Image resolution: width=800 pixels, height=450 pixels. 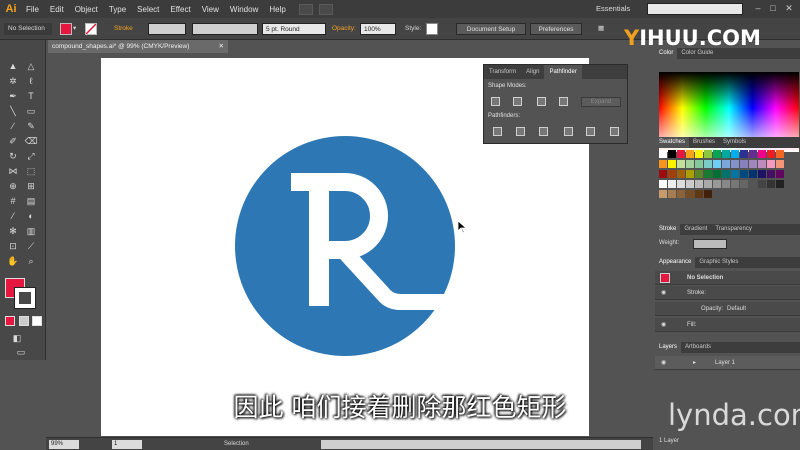 What do you see at coordinates (31, 186) in the screenshot?
I see `perspective-grid-tool-icon: ⊞` at bounding box center [31, 186].